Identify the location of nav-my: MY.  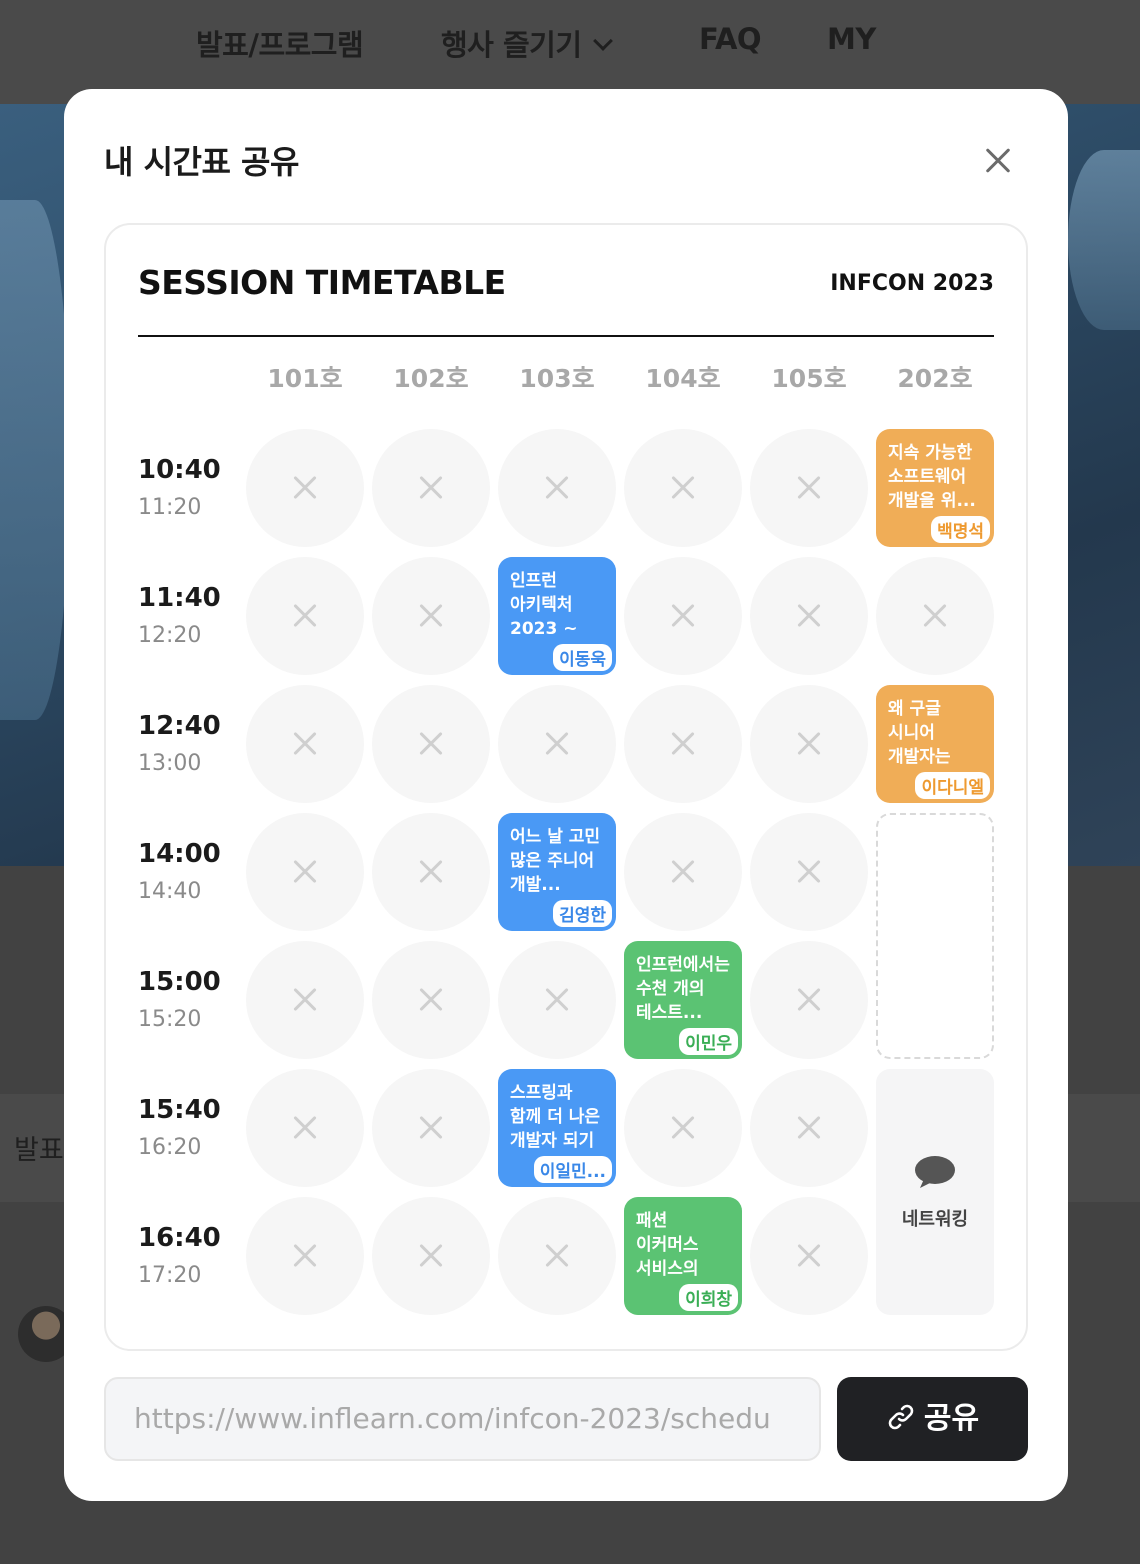
(851, 39).